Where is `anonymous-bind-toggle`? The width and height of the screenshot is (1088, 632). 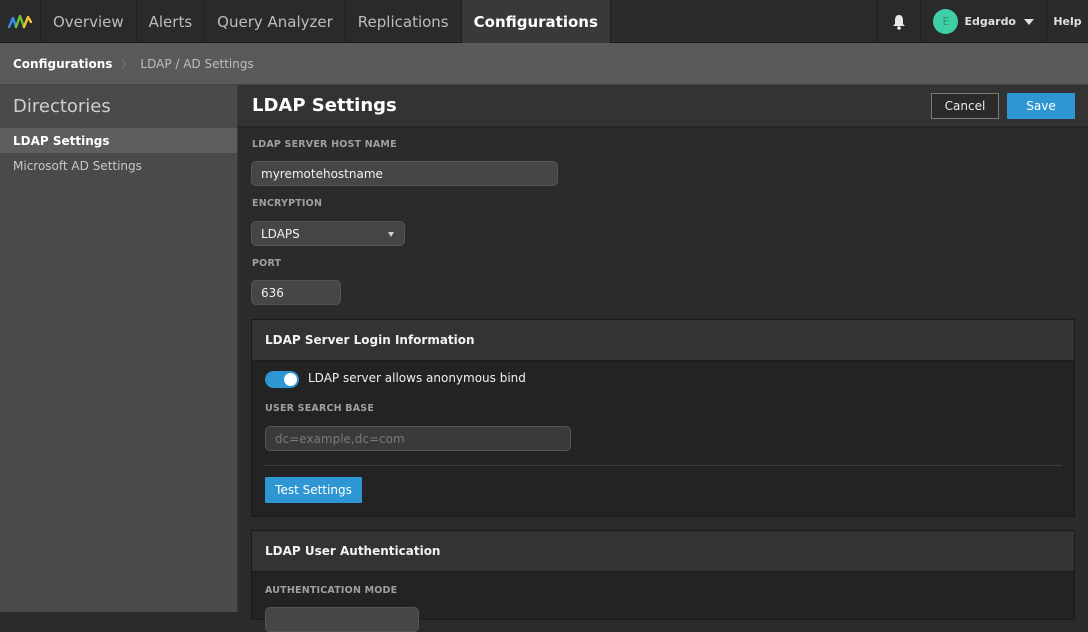 anonymous-bind-toggle is located at coordinates (282, 379).